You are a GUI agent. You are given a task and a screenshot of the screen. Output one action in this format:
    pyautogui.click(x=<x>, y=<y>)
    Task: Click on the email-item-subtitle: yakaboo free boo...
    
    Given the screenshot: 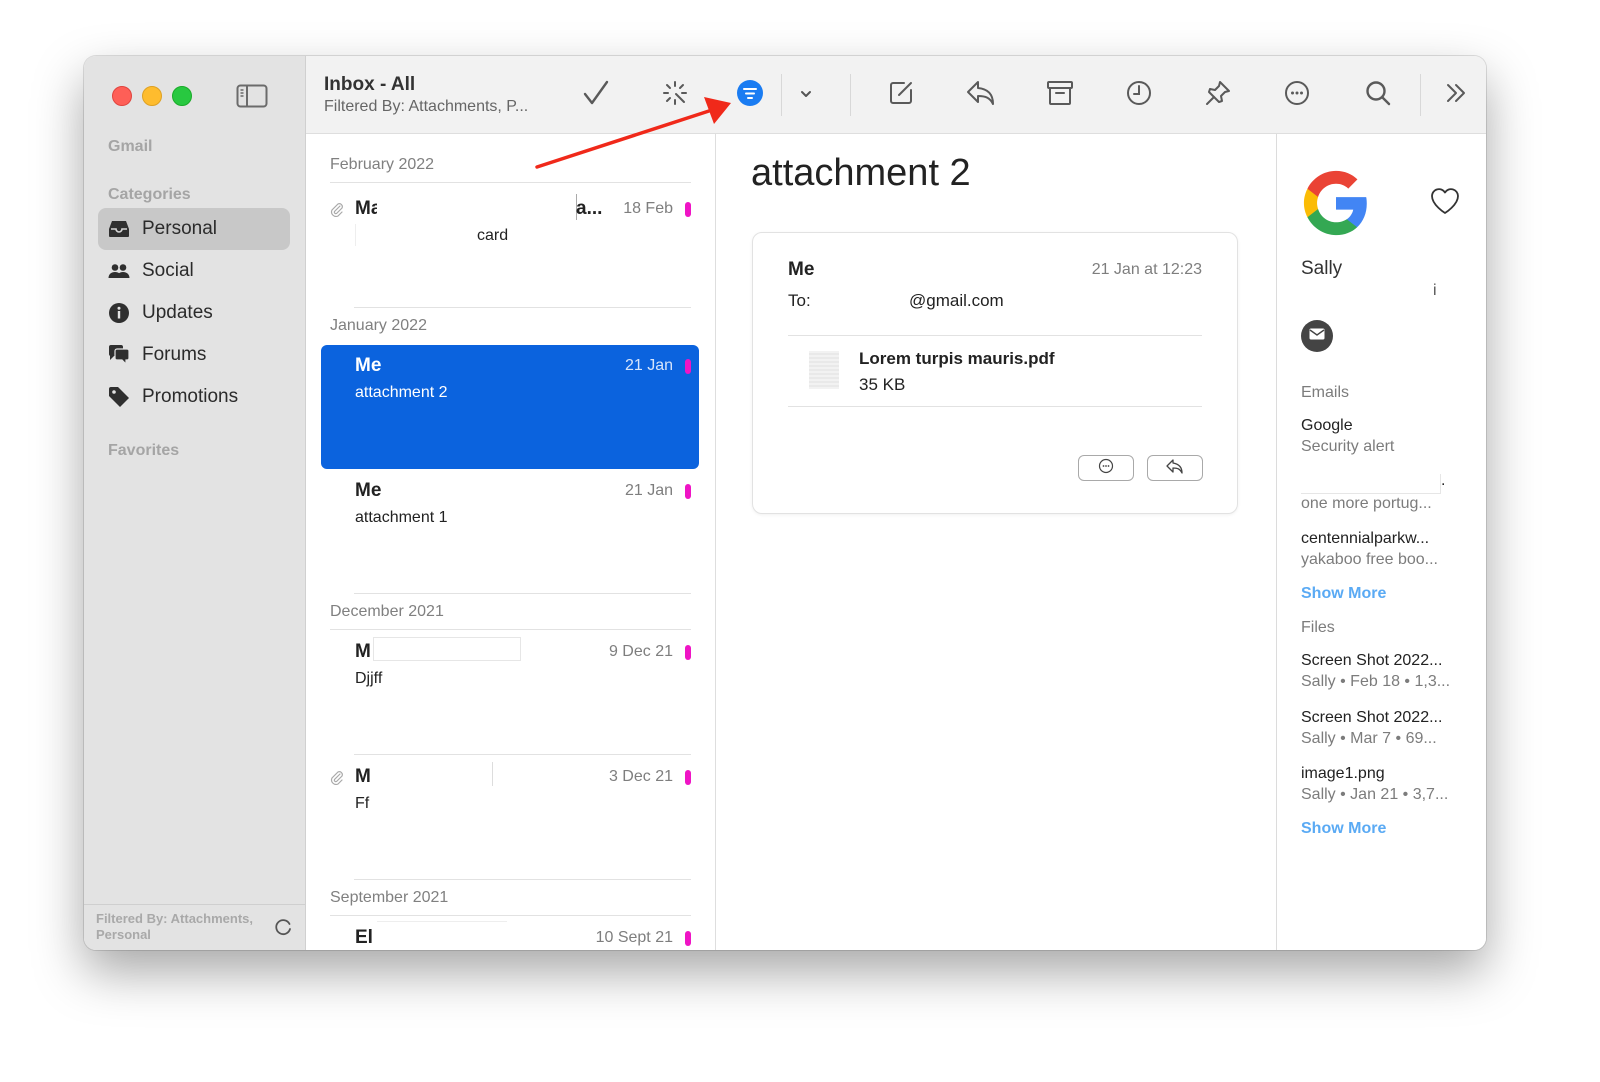 What is the action you would take?
    pyautogui.click(x=1369, y=559)
    